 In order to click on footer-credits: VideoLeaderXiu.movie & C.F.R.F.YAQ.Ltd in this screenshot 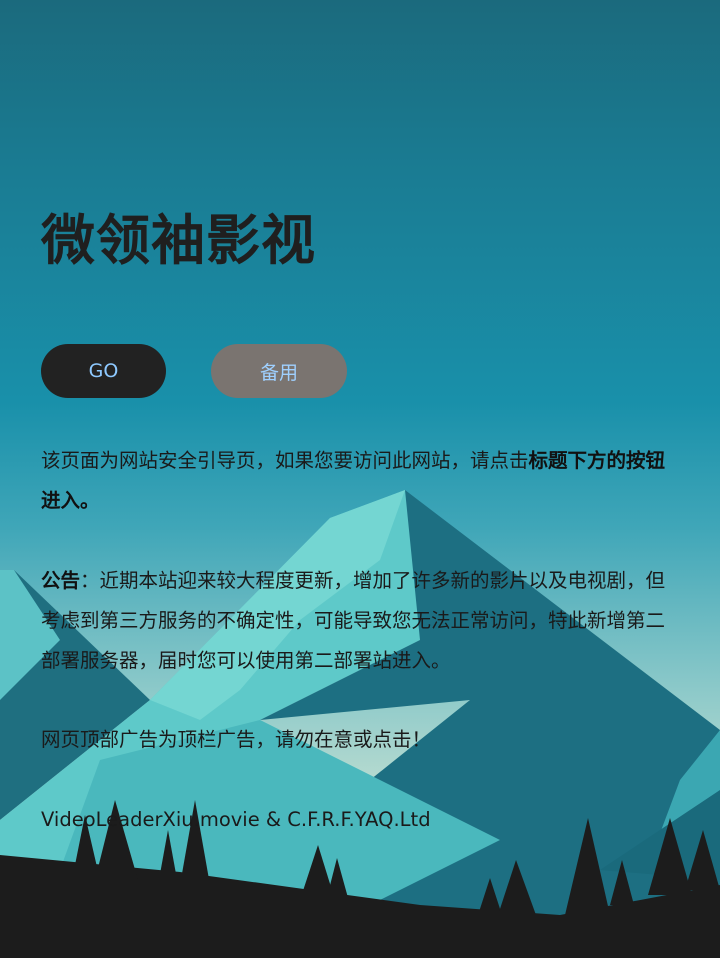, I will do `click(236, 819)`.